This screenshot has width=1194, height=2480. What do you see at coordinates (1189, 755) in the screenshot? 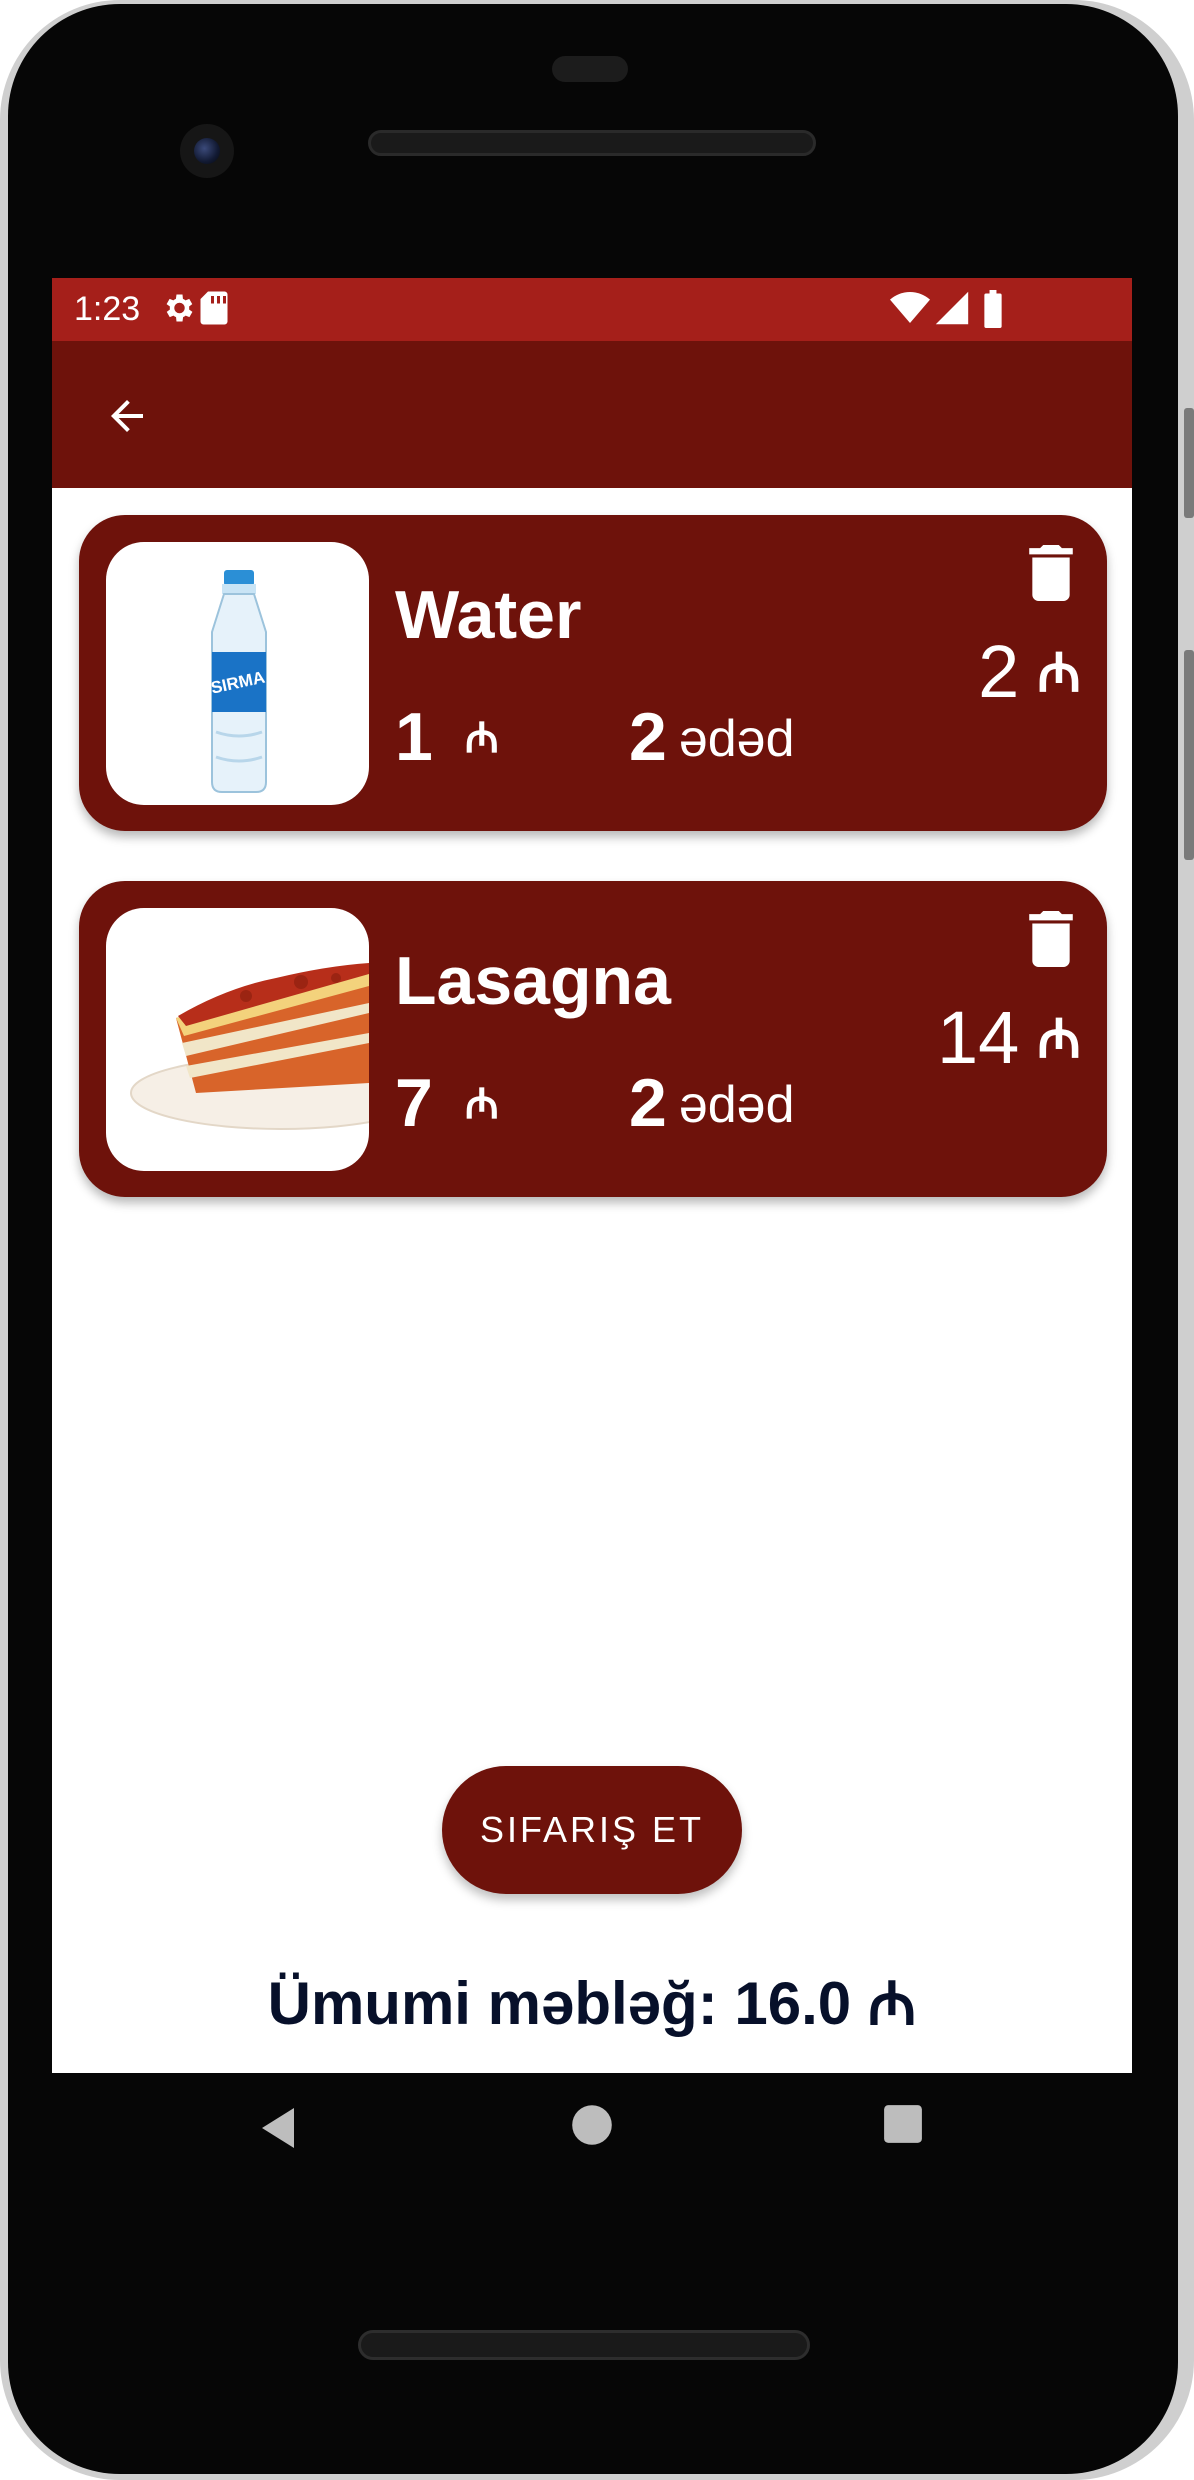
I see `volume-button` at bounding box center [1189, 755].